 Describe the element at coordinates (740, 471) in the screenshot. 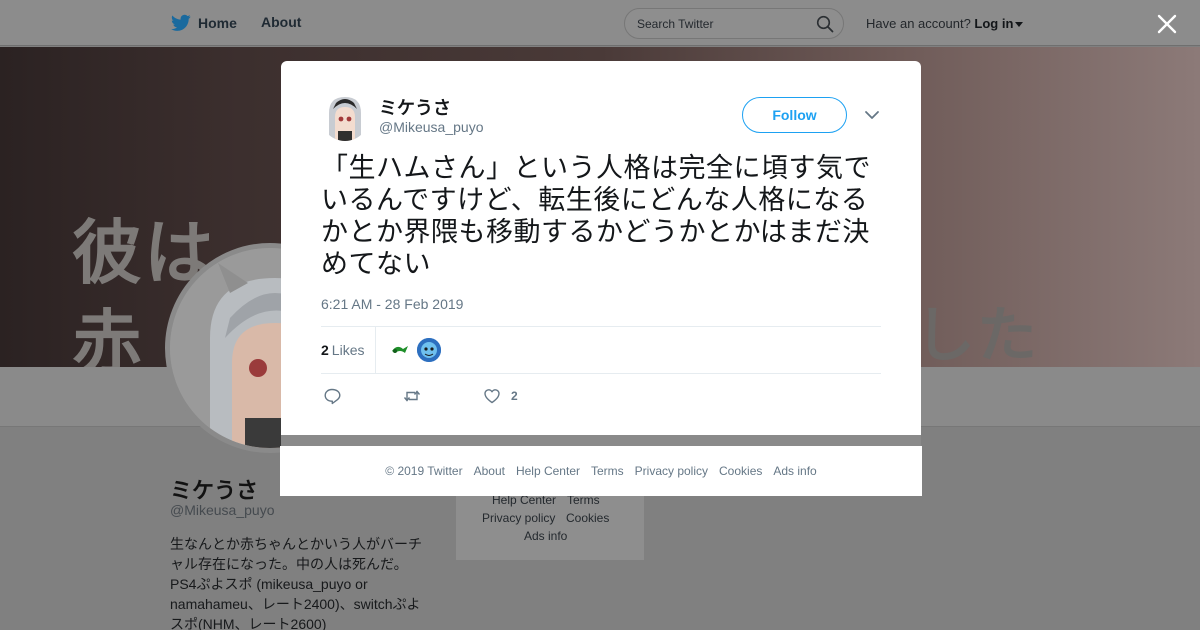

I see `footer-cookies-link: Cookies` at that location.